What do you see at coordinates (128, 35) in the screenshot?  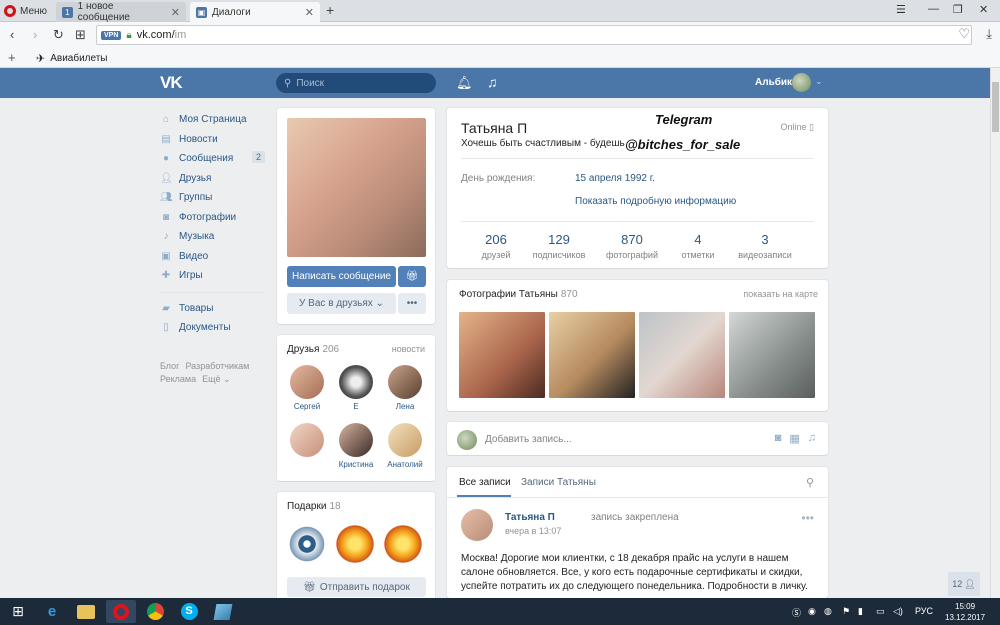 I see `lock-icon: 🔒︎` at bounding box center [128, 35].